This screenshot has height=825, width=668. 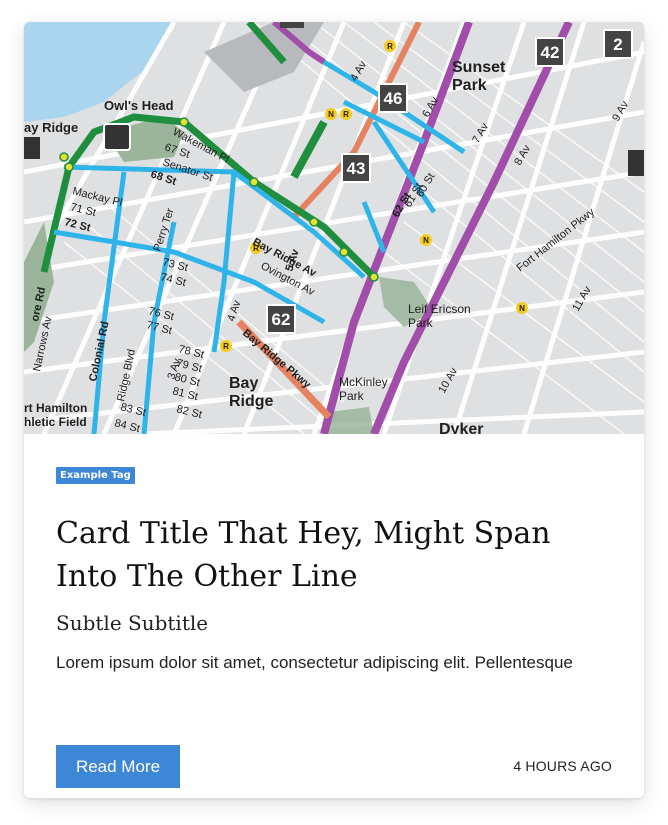 I want to click on label-hamilton-2: hletic Field, so click(x=55, y=422).